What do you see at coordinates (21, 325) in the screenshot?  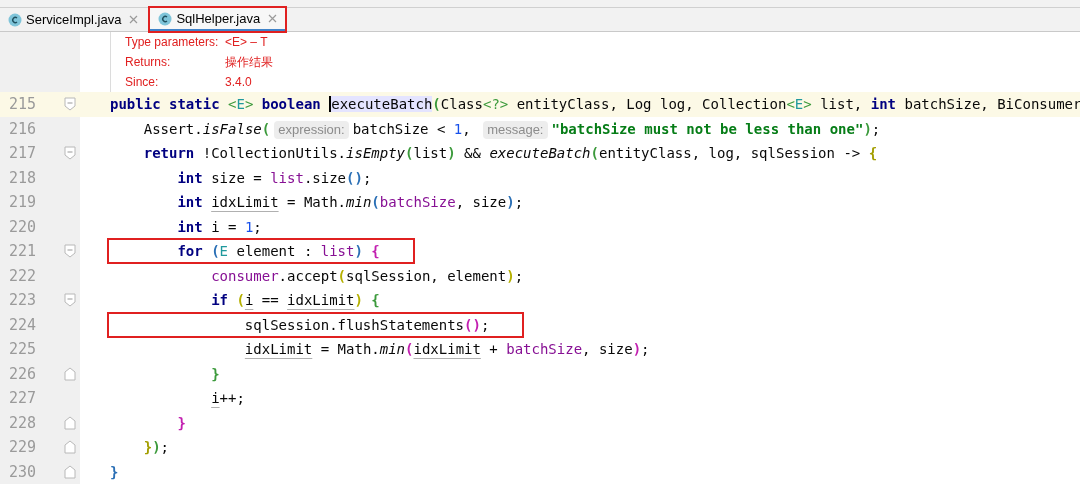 I see `line-number: 224` at bounding box center [21, 325].